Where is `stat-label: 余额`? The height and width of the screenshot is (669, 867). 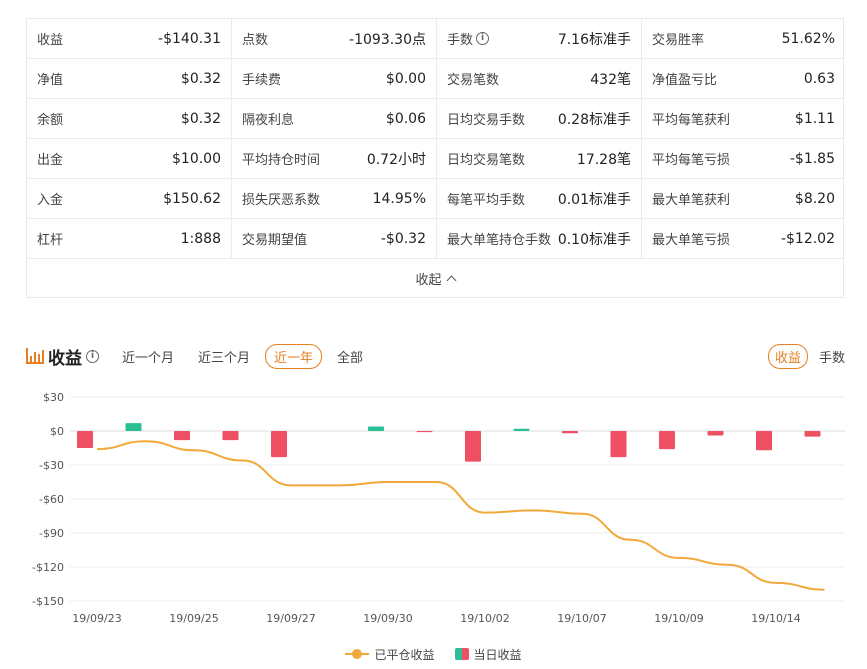
stat-label: 余额 is located at coordinates (50, 118).